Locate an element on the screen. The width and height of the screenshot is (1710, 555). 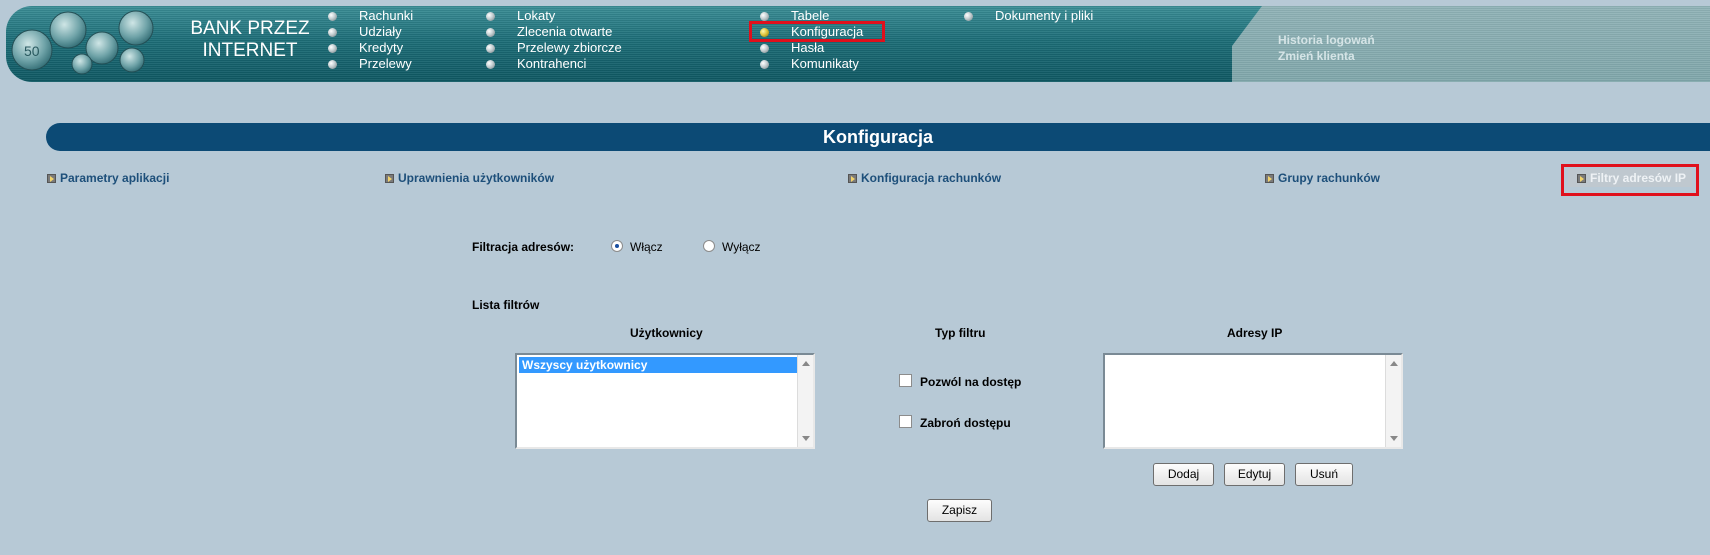
nav-item-lokaty: Lokaty is located at coordinates (554, 16).